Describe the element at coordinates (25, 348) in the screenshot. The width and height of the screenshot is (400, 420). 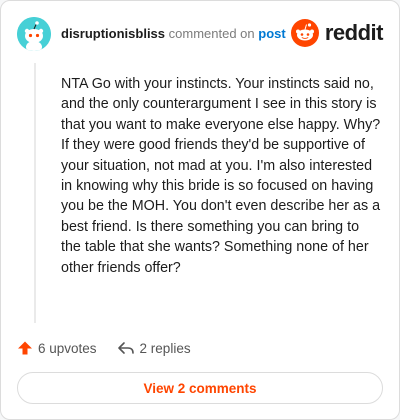
I see `upvote-arrow-icon` at that location.